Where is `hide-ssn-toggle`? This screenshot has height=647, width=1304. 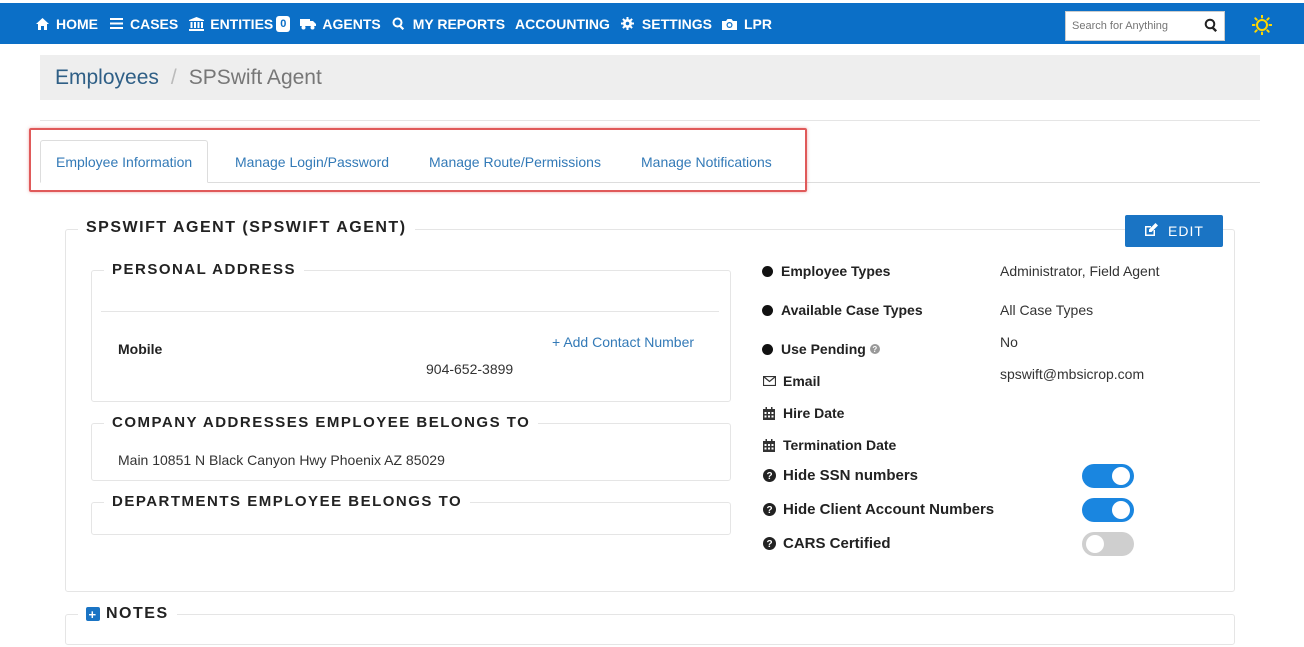 hide-ssn-toggle is located at coordinates (1108, 476).